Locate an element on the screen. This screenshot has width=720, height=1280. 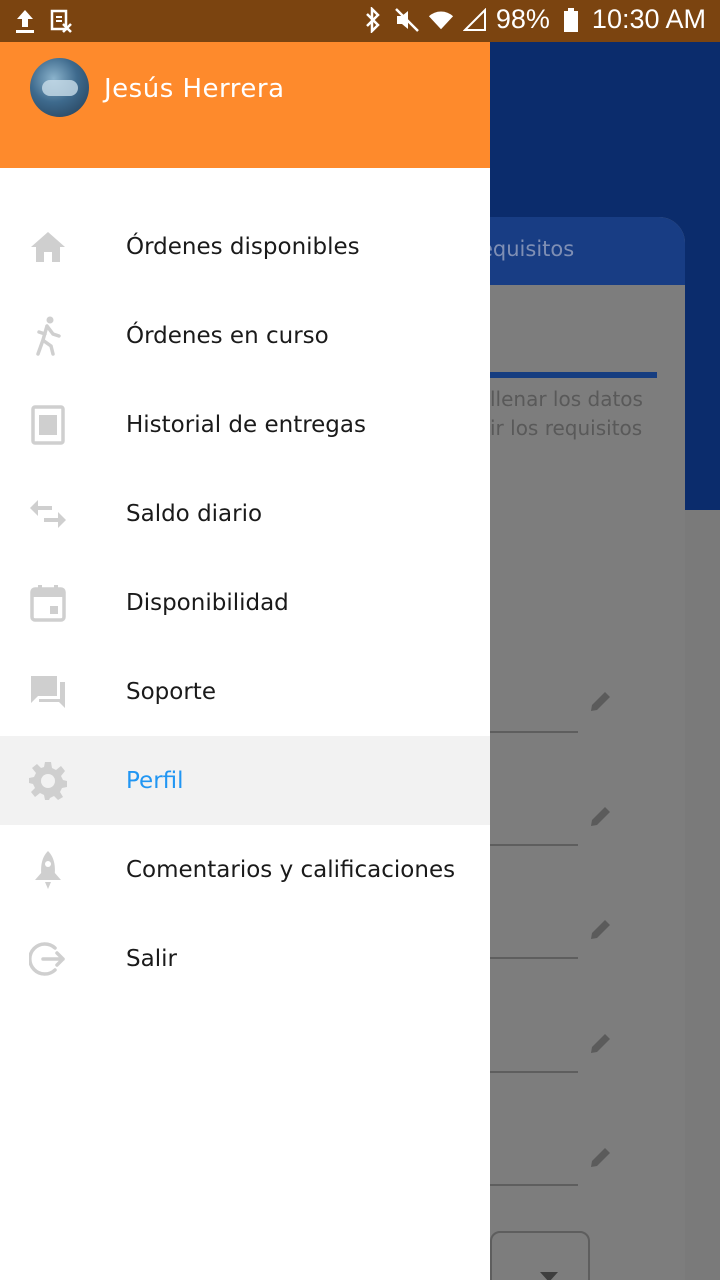
menu-item-disponibilidad: Disponibilidad is located at coordinates (245, 602).